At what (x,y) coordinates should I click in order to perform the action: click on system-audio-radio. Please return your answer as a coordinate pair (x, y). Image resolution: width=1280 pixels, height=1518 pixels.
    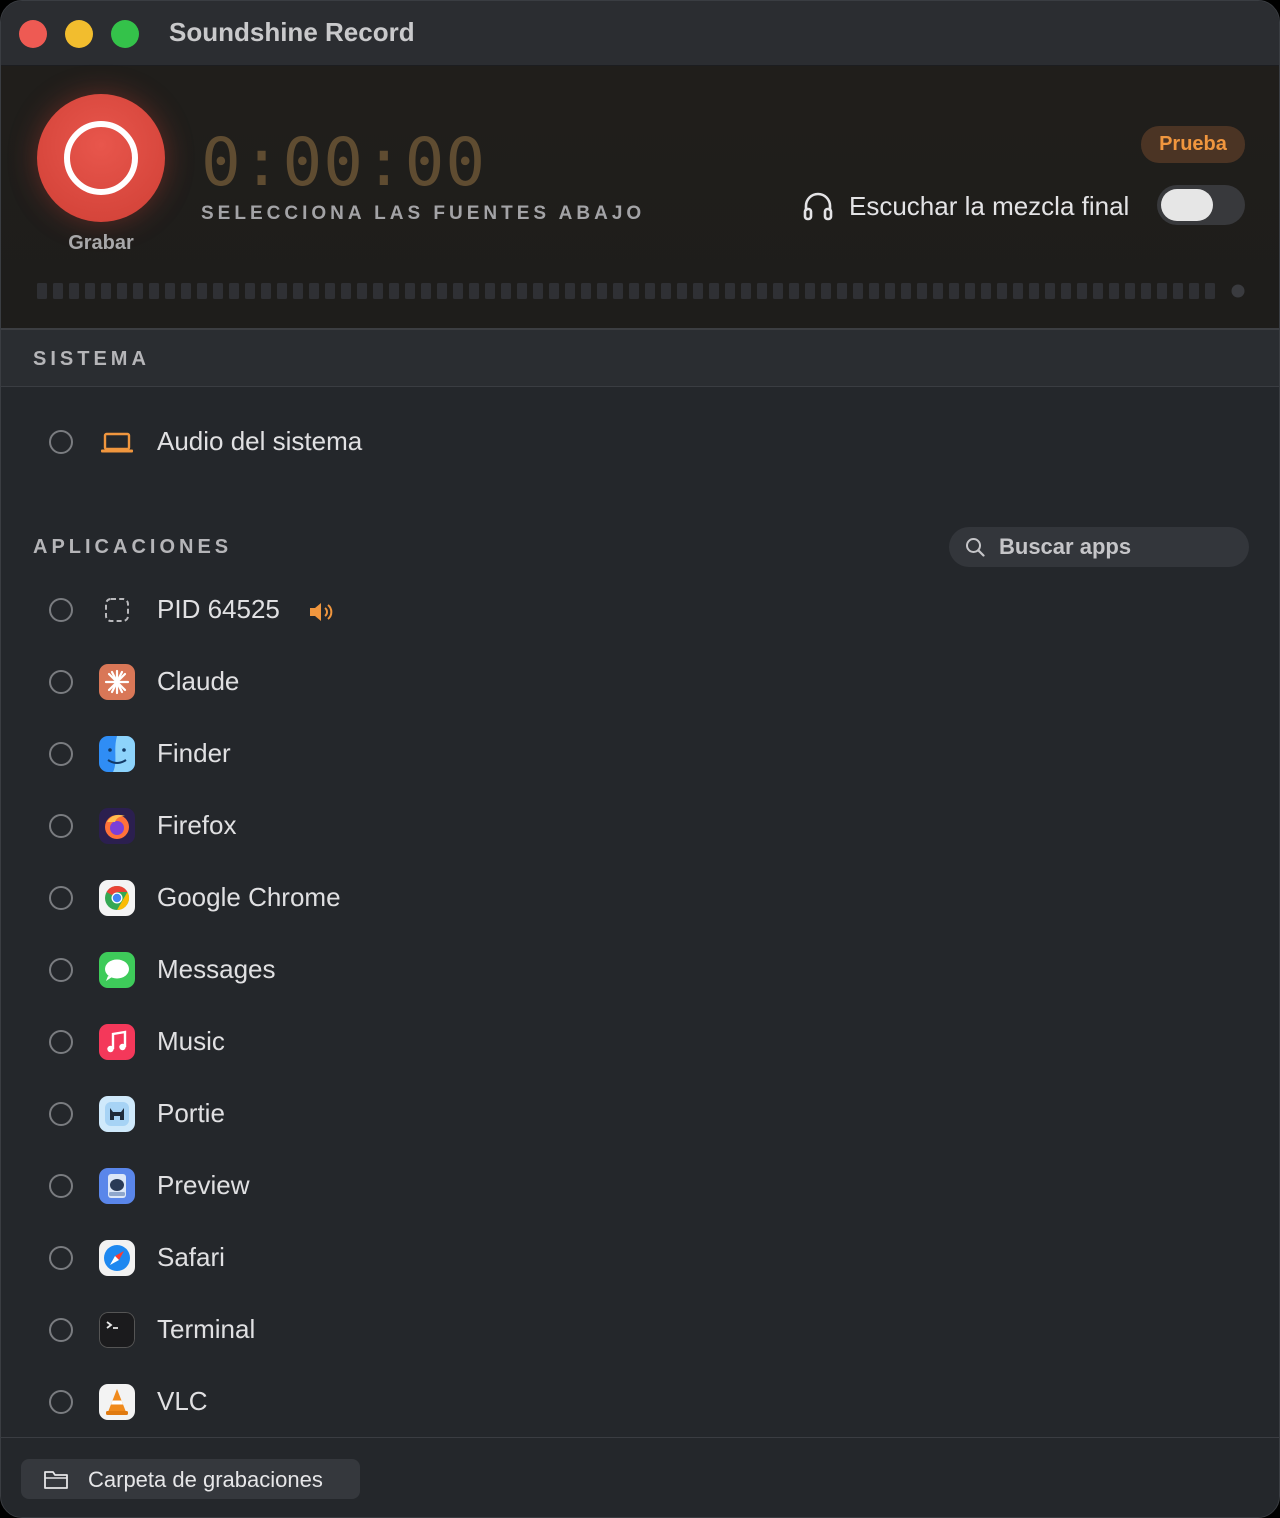
    Looking at the image, I should click on (61, 442).